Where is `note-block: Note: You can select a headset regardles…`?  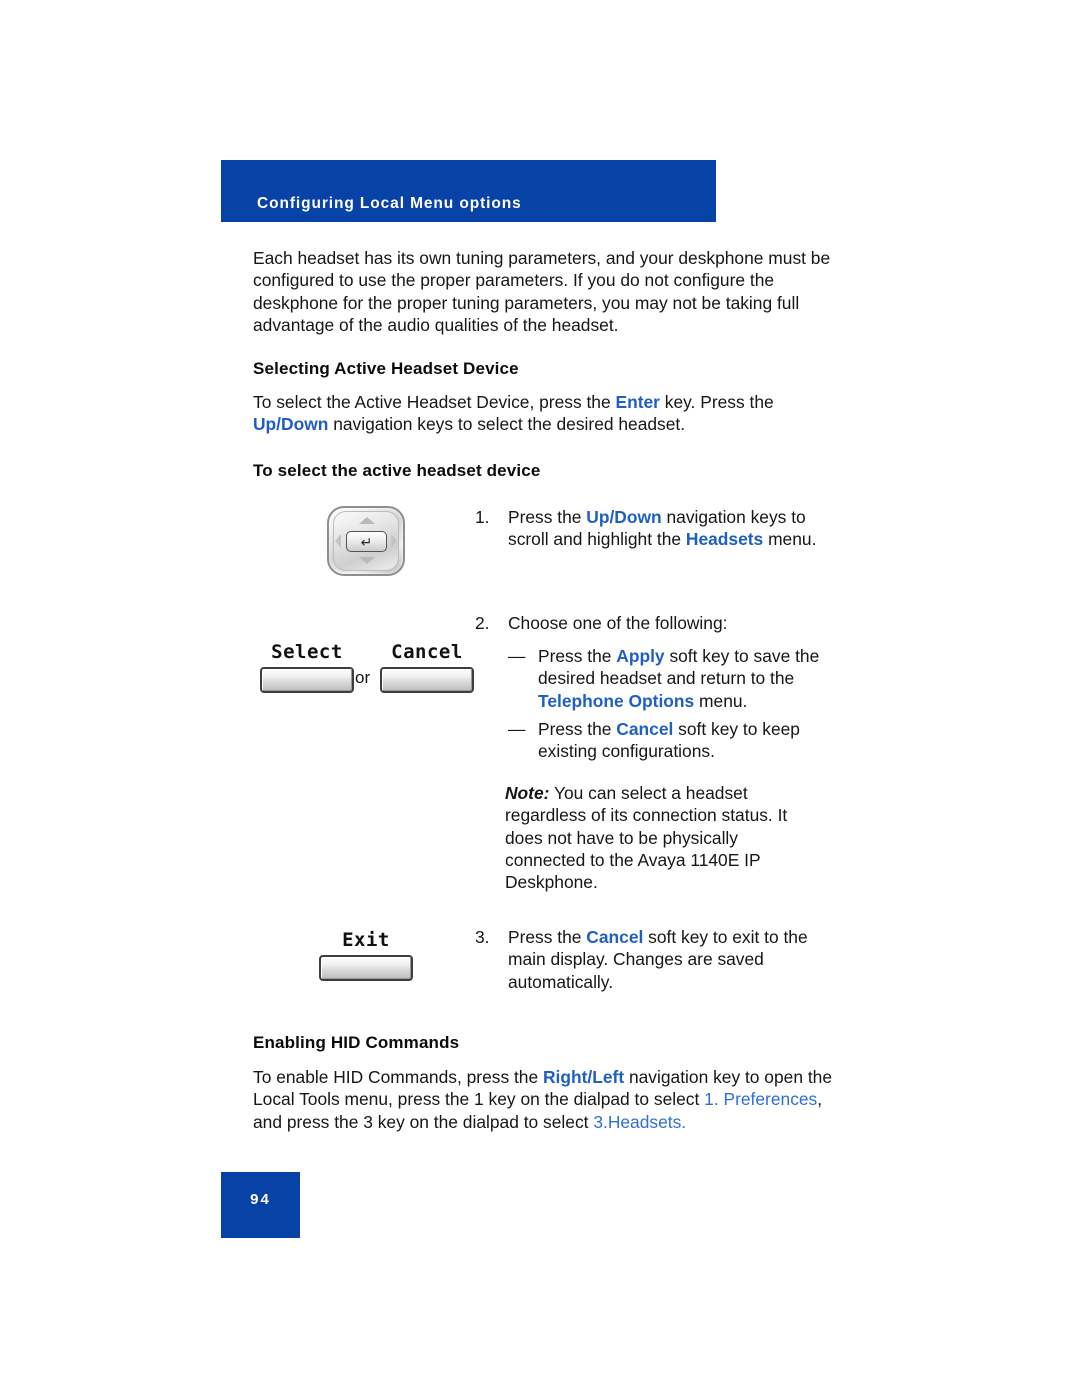 note-block: Note: You can select a headset regardles… is located at coordinates (655, 837).